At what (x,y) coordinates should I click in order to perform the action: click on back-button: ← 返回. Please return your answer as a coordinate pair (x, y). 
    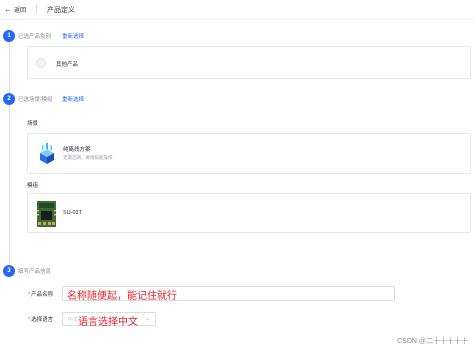
    Looking at the image, I should click on (15, 9).